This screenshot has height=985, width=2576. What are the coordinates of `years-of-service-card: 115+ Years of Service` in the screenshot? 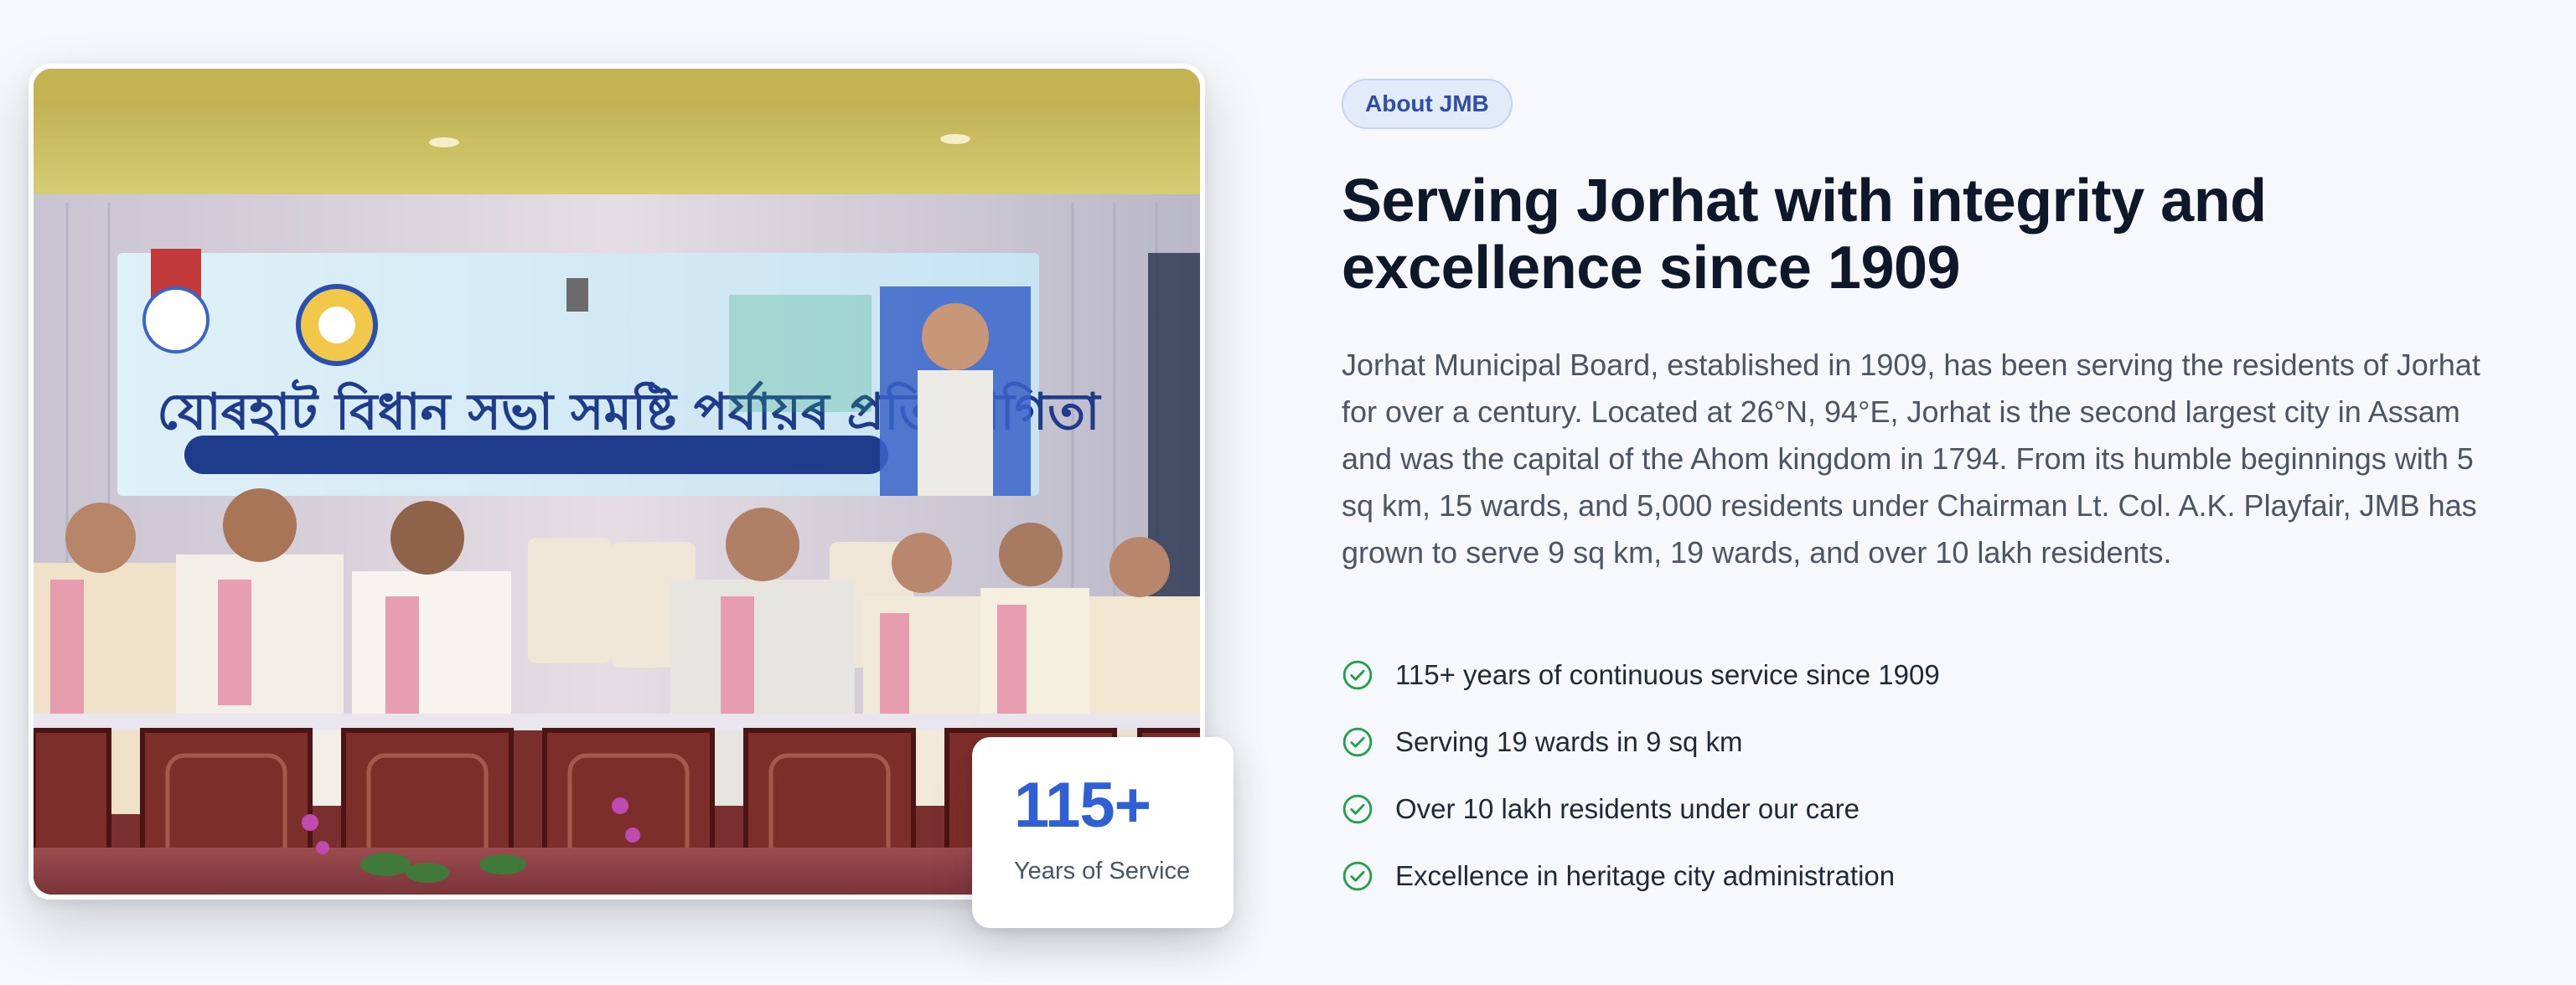 It's located at (1103, 832).